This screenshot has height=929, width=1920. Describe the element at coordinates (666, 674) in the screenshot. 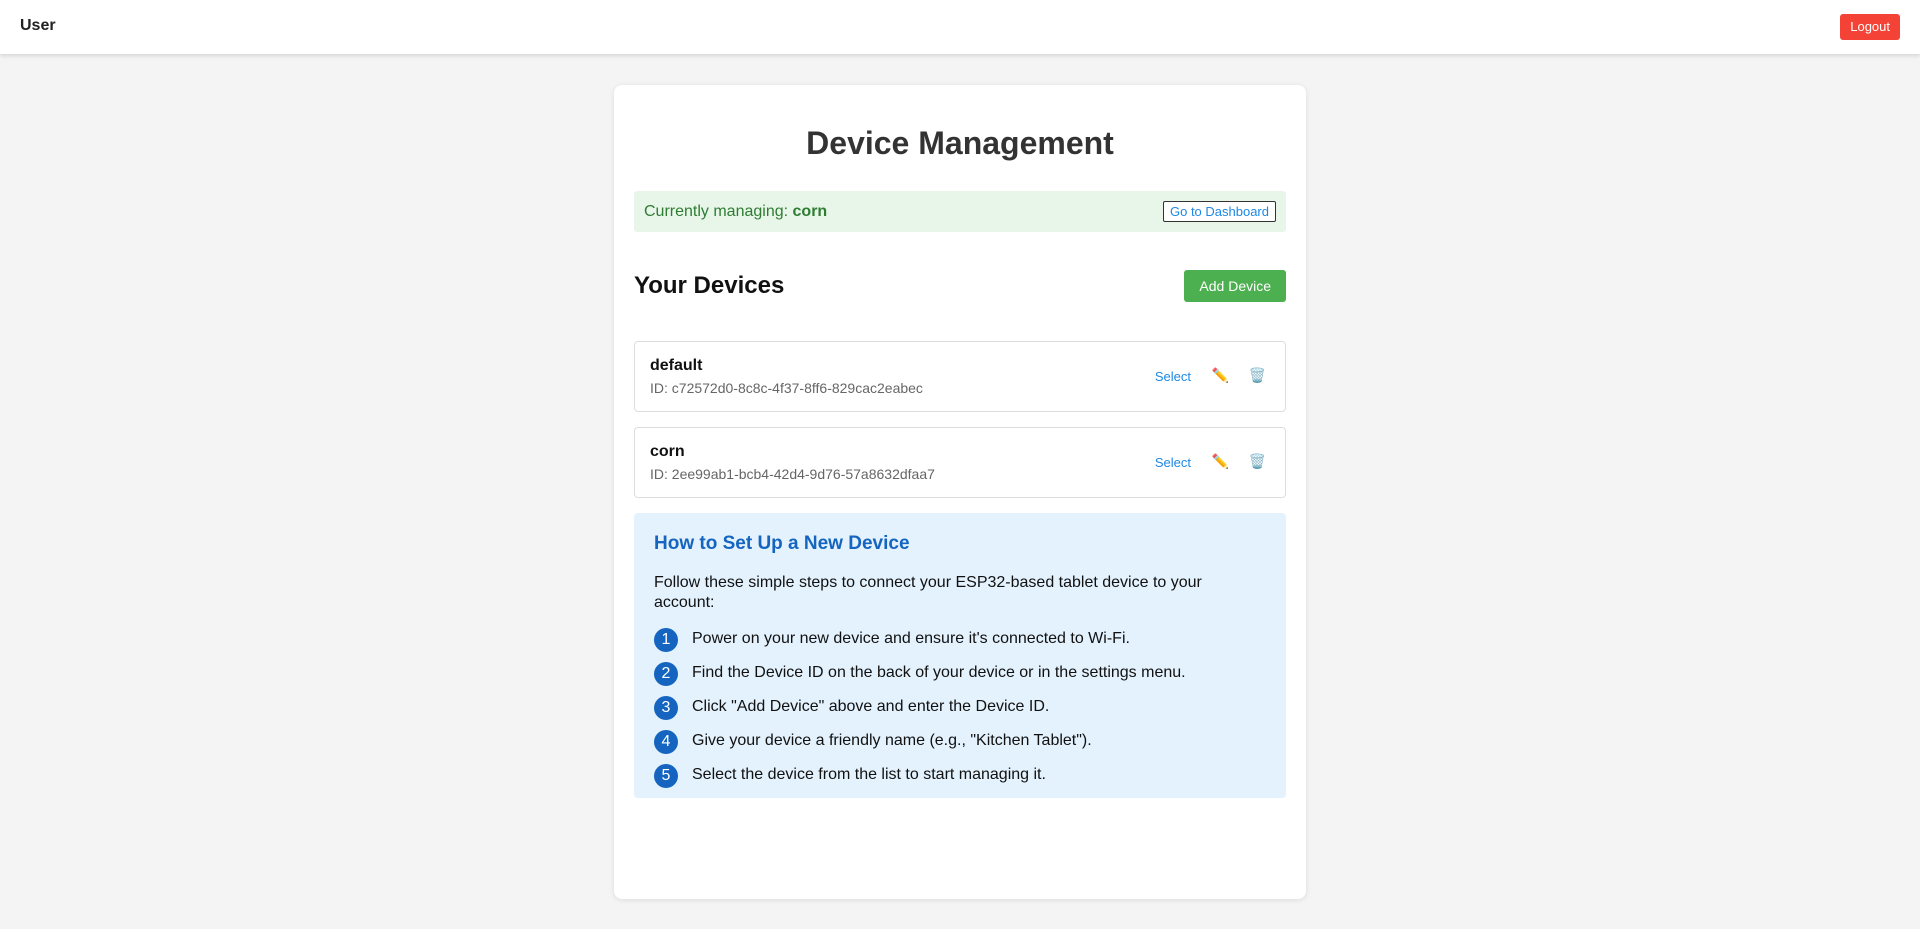

I see `step-number-badge: 2` at that location.